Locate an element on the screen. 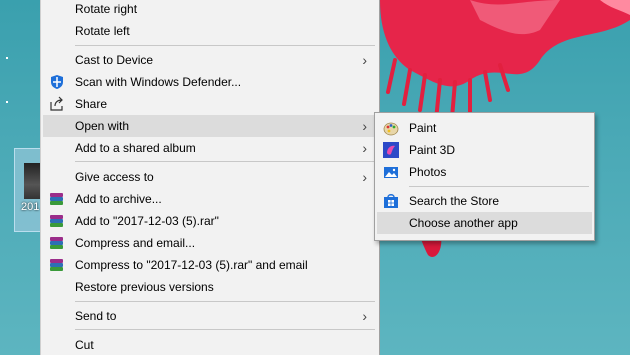 The width and height of the screenshot is (630, 356). menu-item-open-with: Open with › is located at coordinates (210, 126).